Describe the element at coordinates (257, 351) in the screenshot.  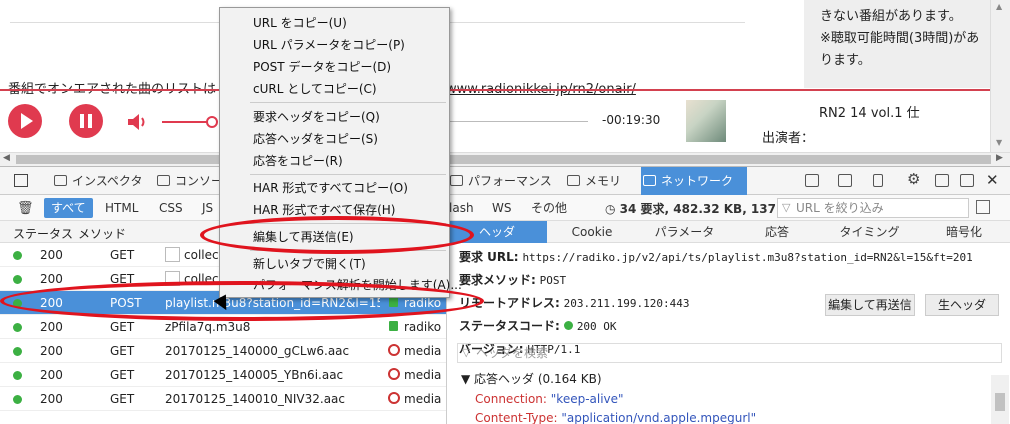
I see `row-file: 20170125_140000_gCLw6.aac` at that location.